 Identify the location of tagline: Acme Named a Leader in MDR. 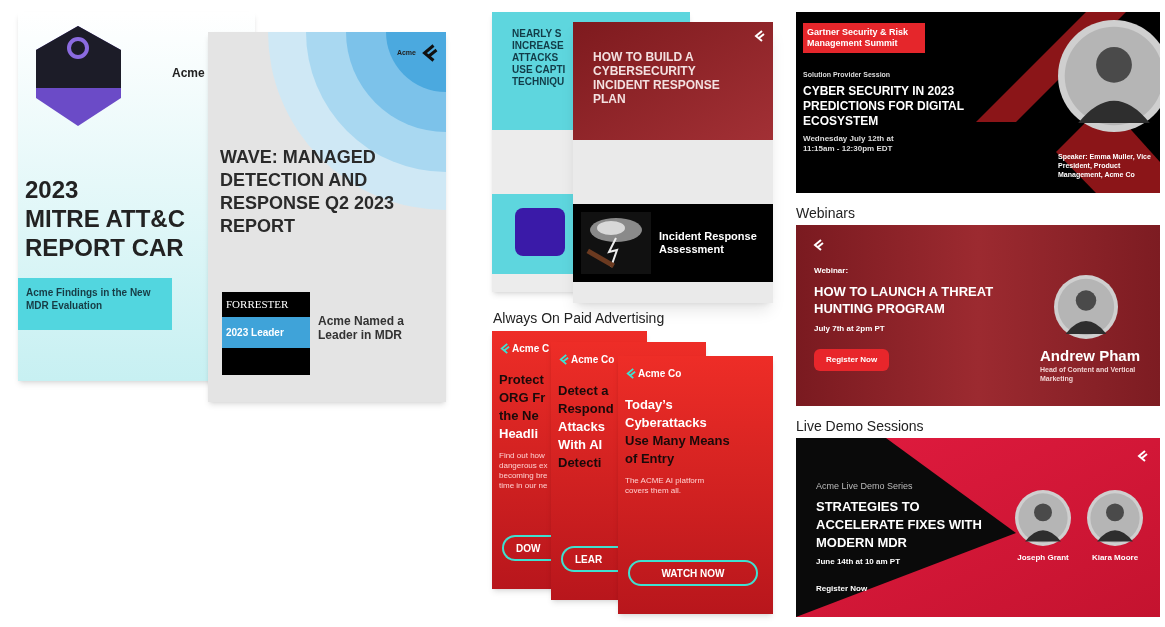
(362, 328).